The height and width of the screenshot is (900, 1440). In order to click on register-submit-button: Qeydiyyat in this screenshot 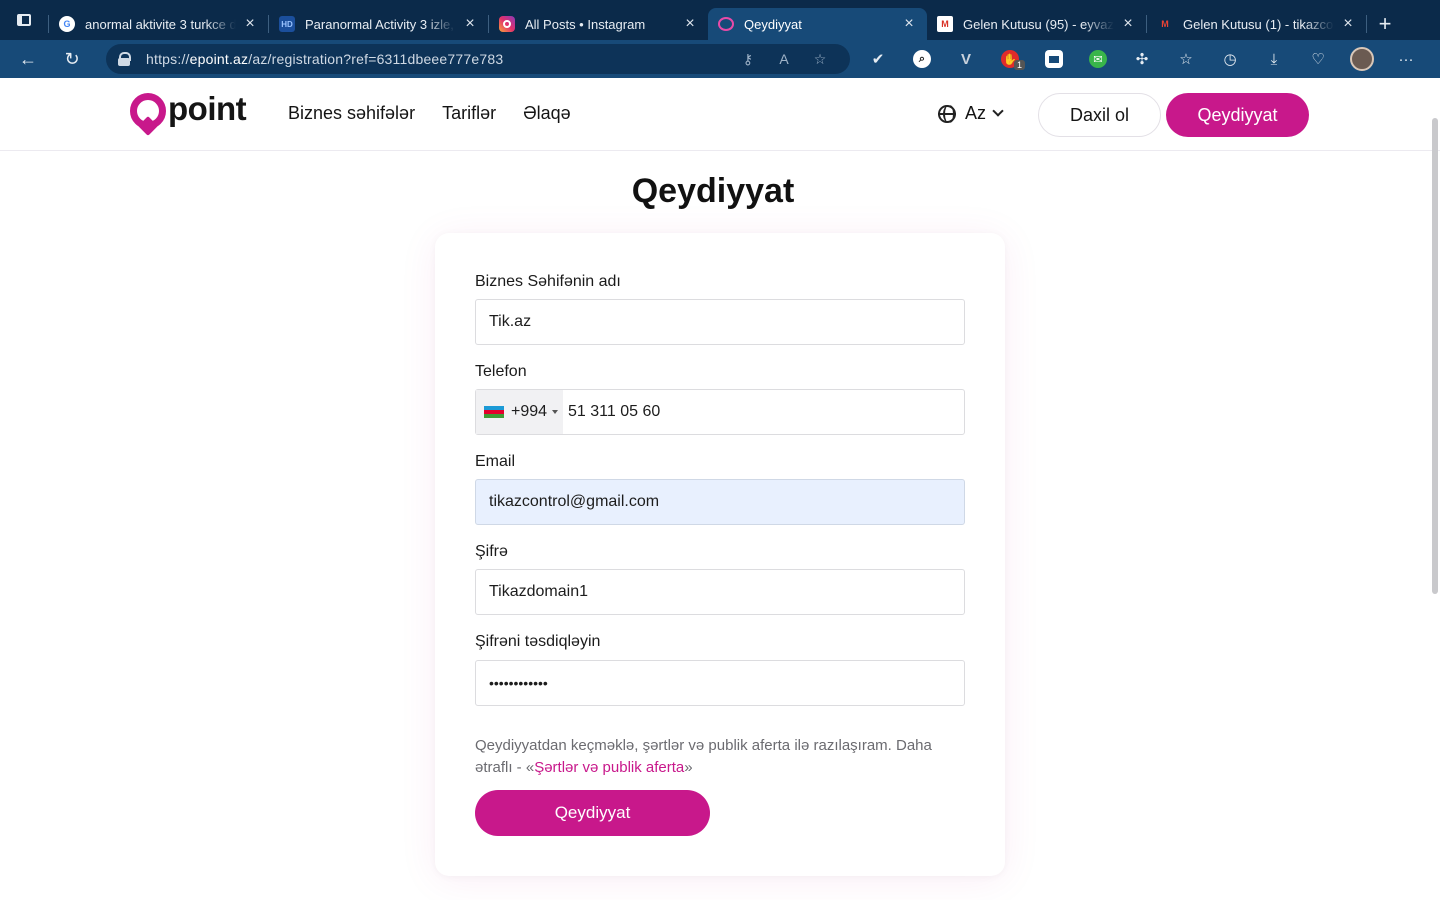, I will do `click(592, 813)`.